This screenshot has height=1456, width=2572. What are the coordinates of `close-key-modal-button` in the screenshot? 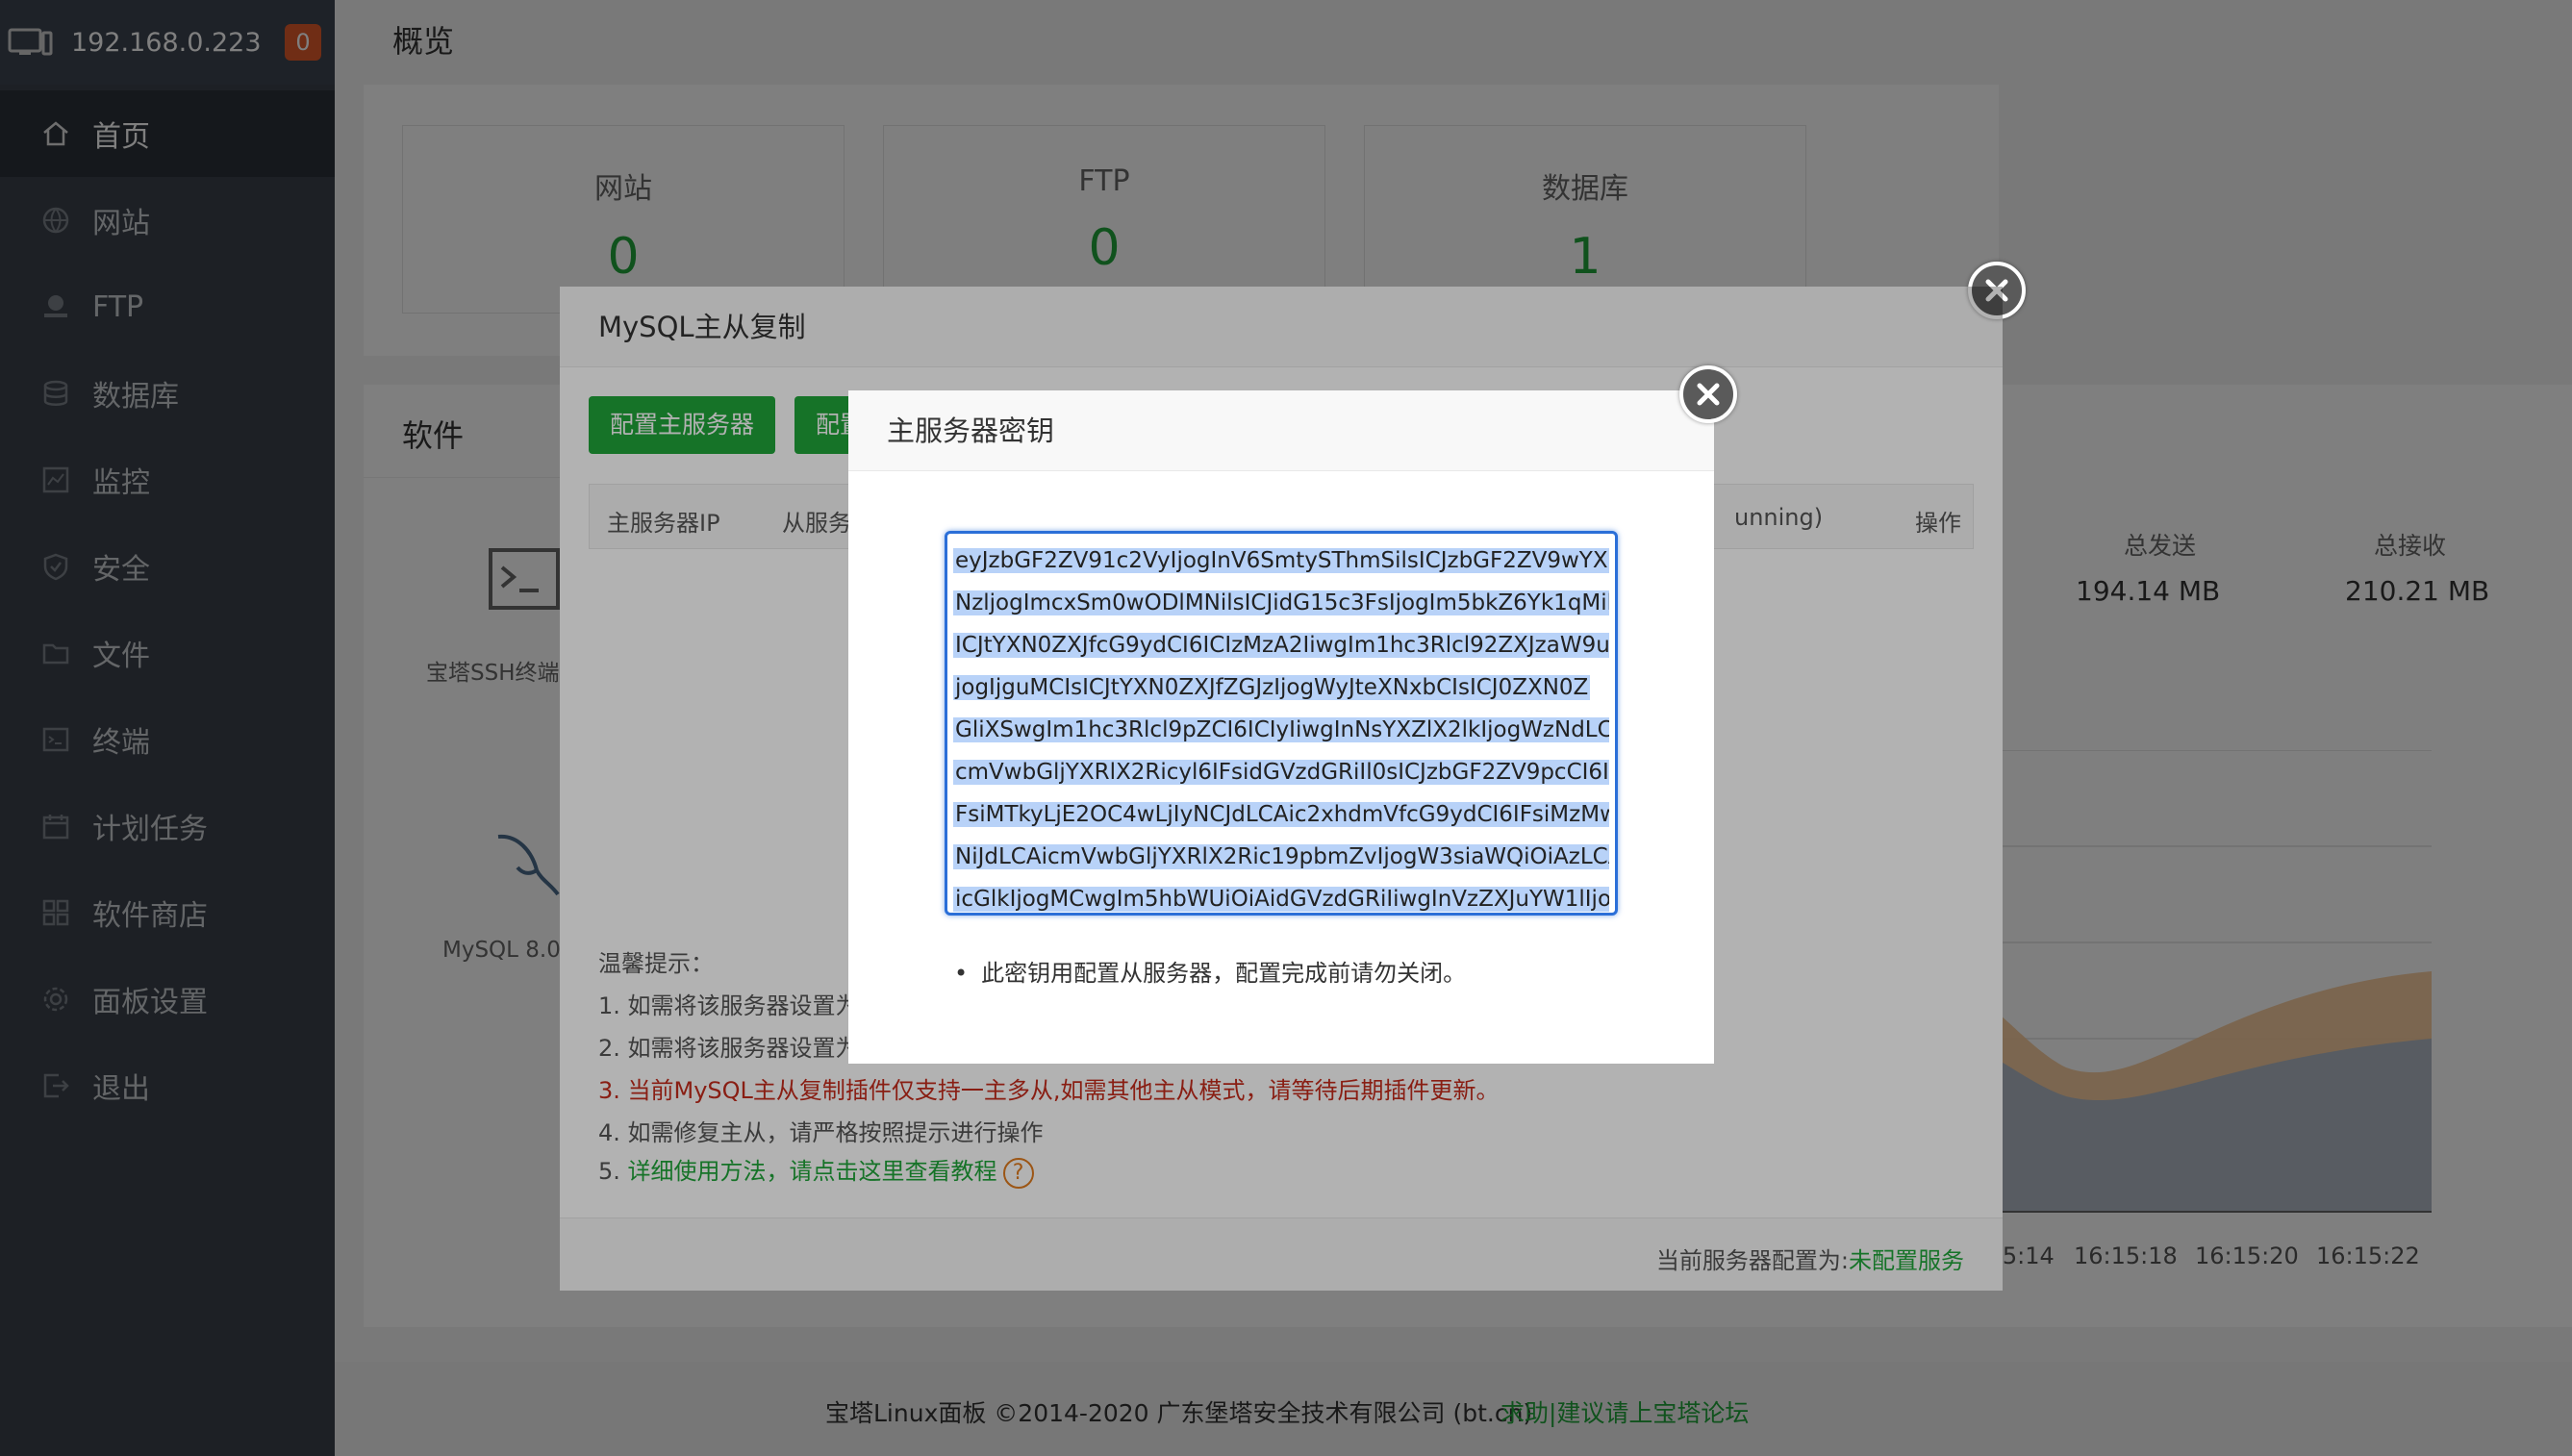 It's located at (1708, 394).